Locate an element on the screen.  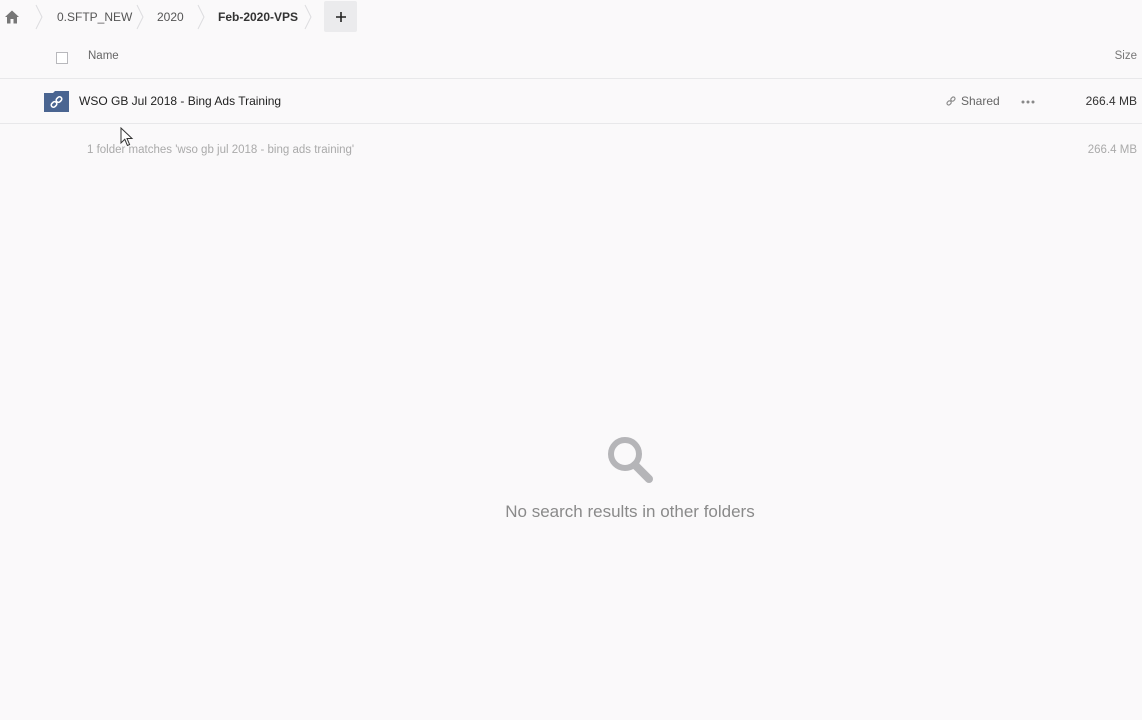
breadcrumb-item-feb-2020-vps: Feb-2020-VPS is located at coordinates (258, 17).